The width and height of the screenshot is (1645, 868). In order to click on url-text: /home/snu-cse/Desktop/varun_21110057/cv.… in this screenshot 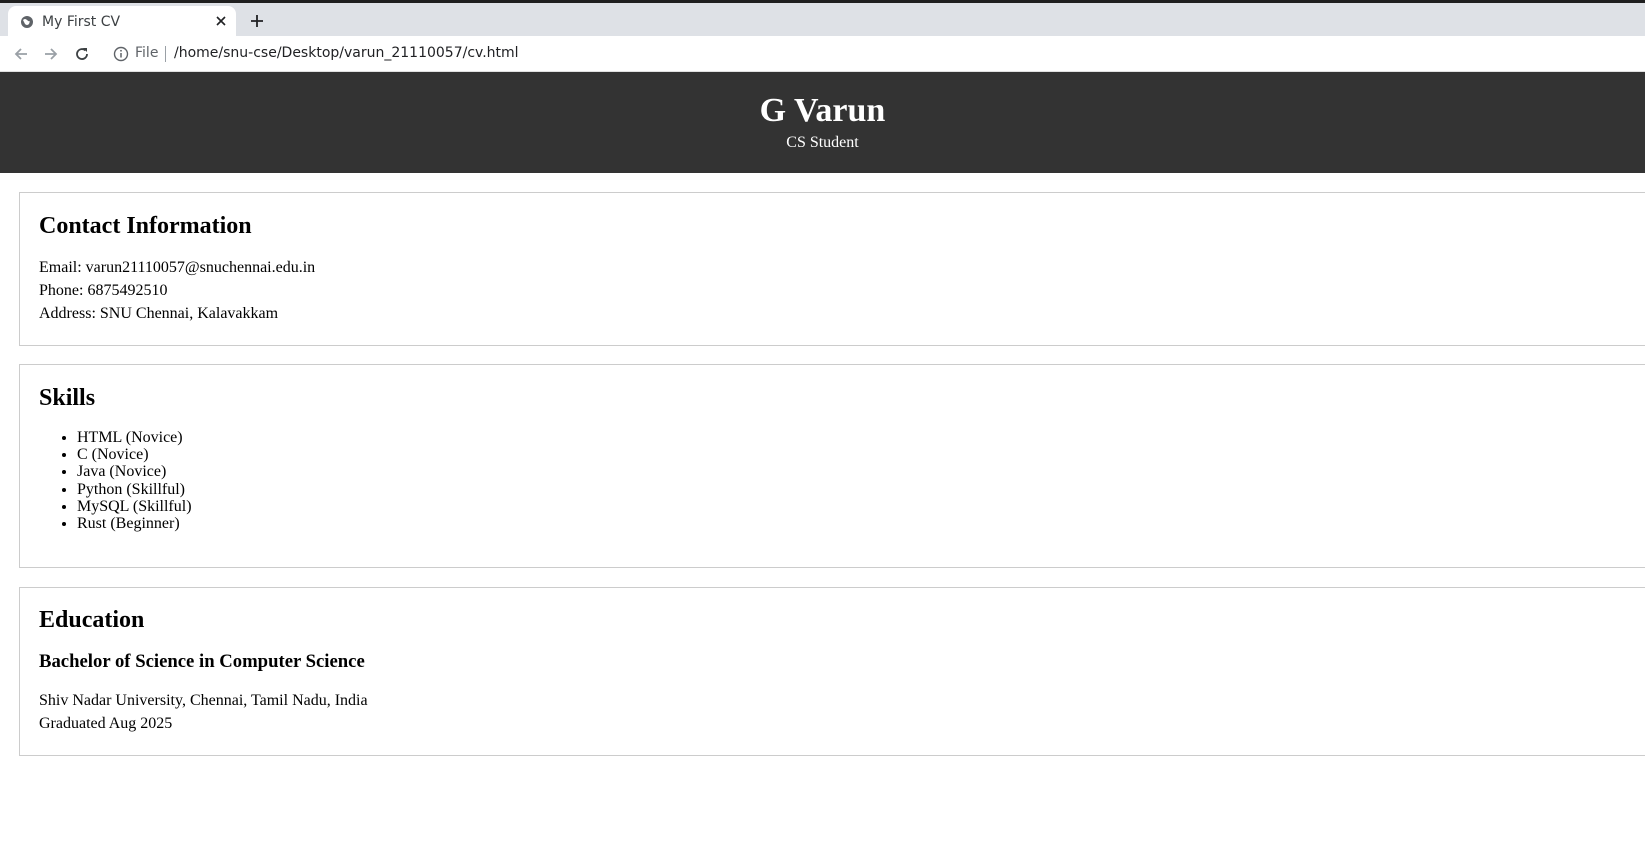, I will do `click(346, 53)`.